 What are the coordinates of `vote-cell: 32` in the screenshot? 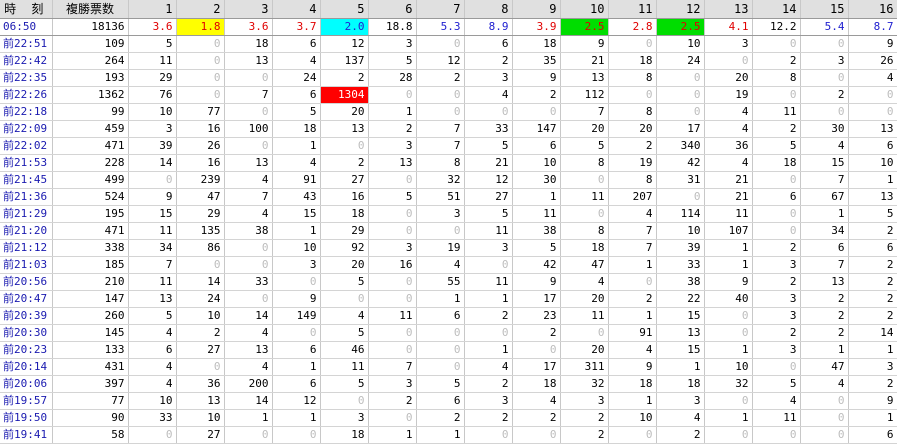 It's located at (728, 384).